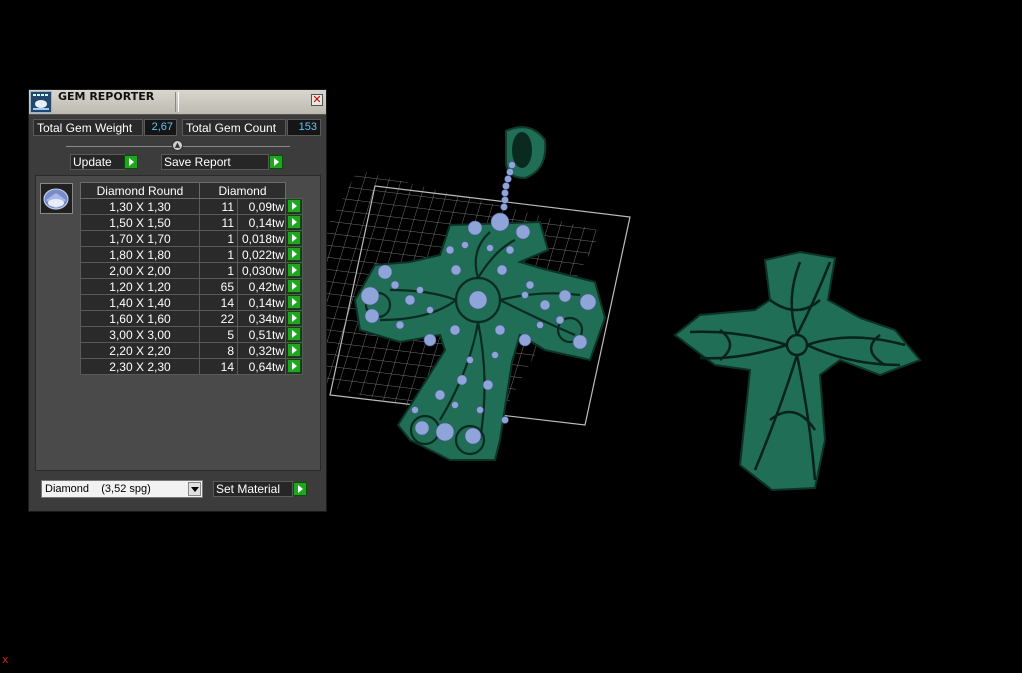 The image size is (1022, 673). I want to click on table-row: 1,60 X 1,60 22 0,34tw, so click(191, 318).